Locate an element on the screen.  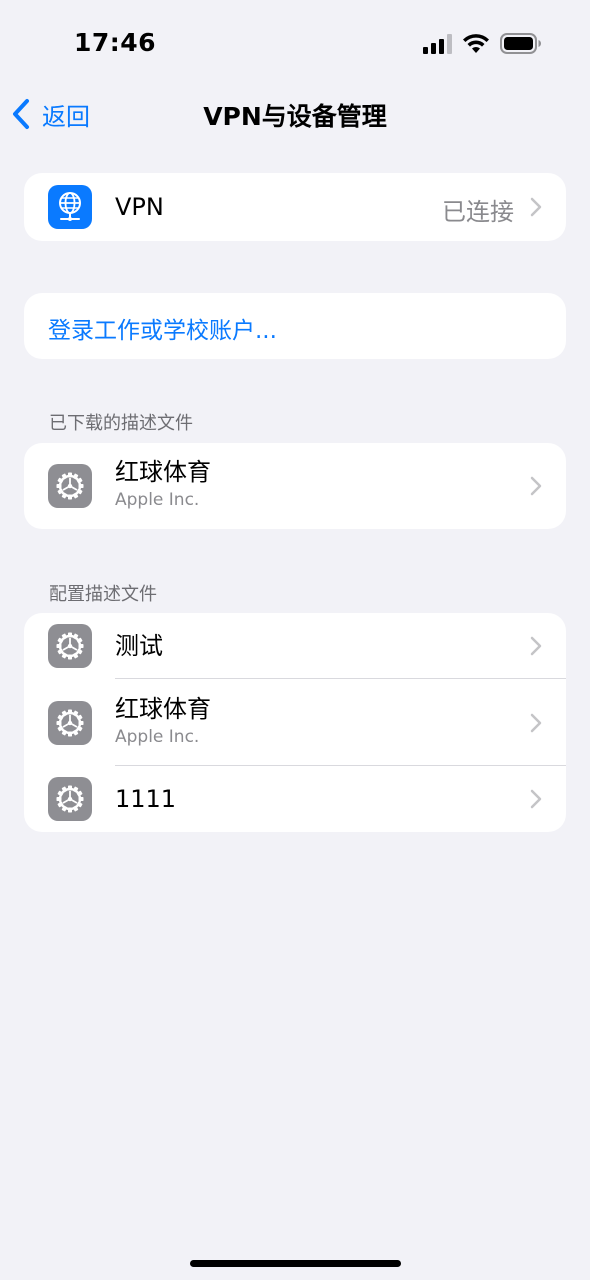
vpn-group: VPN 已连接 is located at coordinates (295, 207).